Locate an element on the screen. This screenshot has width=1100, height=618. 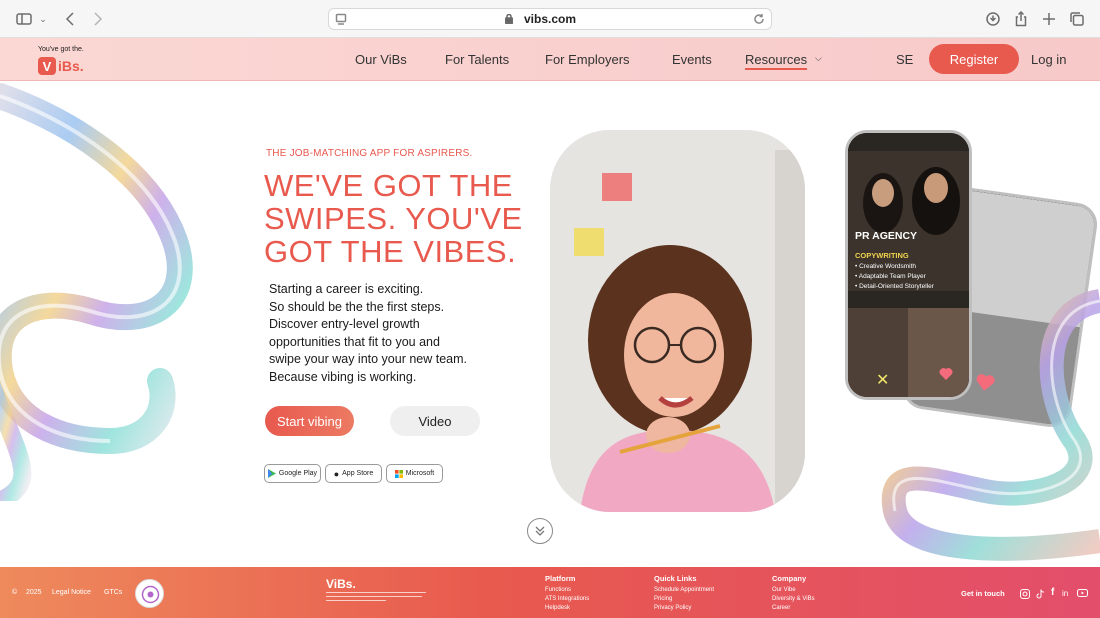
tab-overview-icon is located at coordinates (1077, 19).